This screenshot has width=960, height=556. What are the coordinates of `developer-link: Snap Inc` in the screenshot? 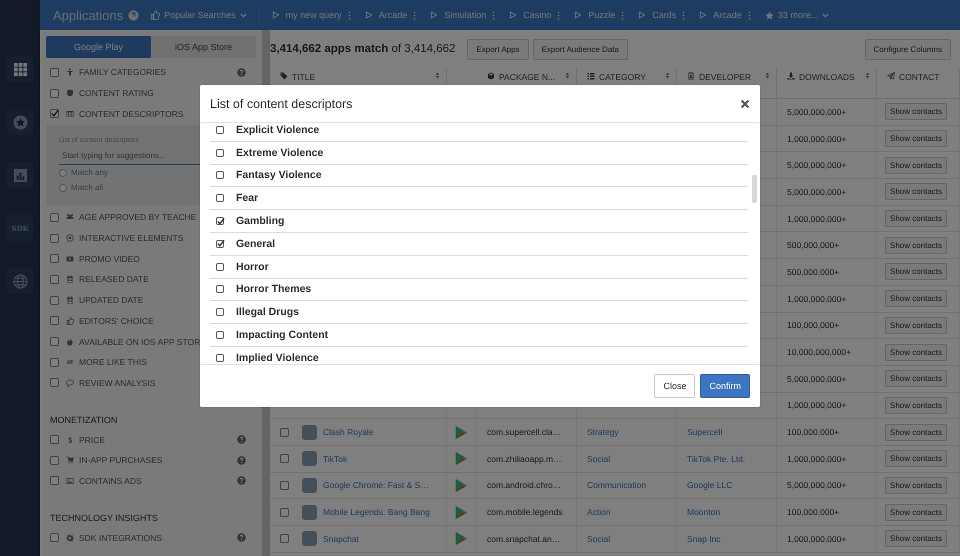 It's located at (704, 539).